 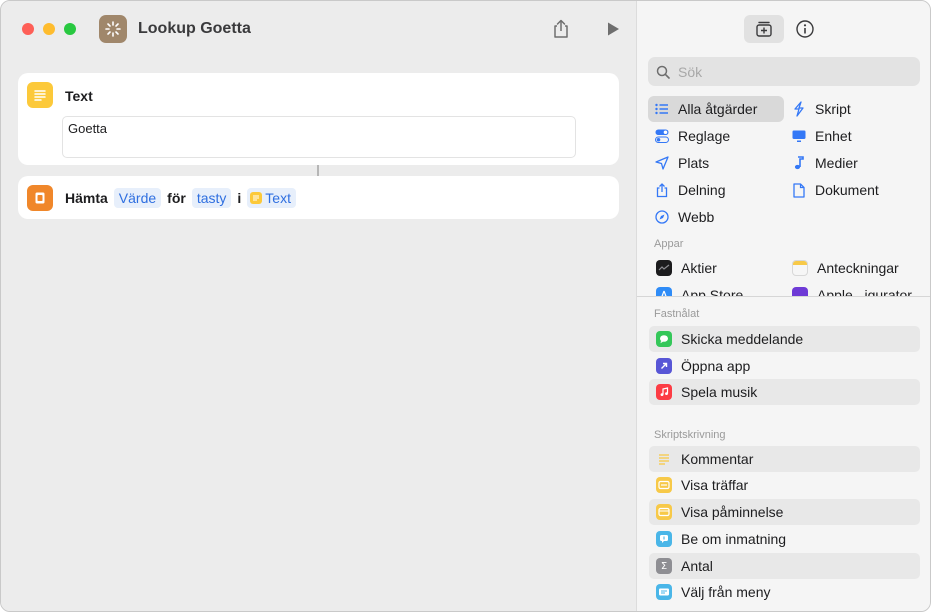 What do you see at coordinates (717, 459) in the screenshot?
I see `action-label: Kommentar` at bounding box center [717, 459].